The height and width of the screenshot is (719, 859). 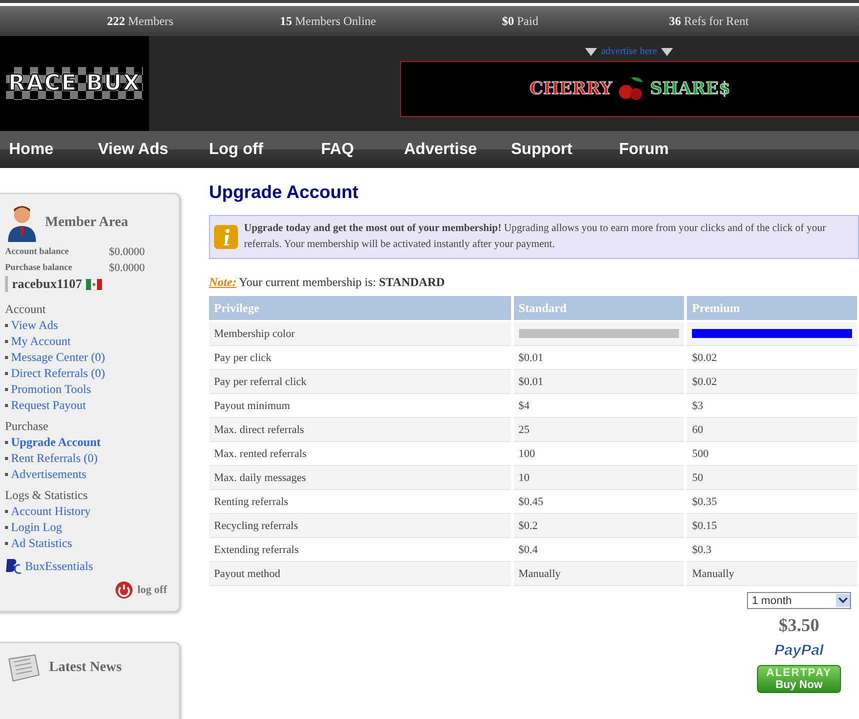 I want to click on sidebar-link: My Account, so click(x=41, y=341).